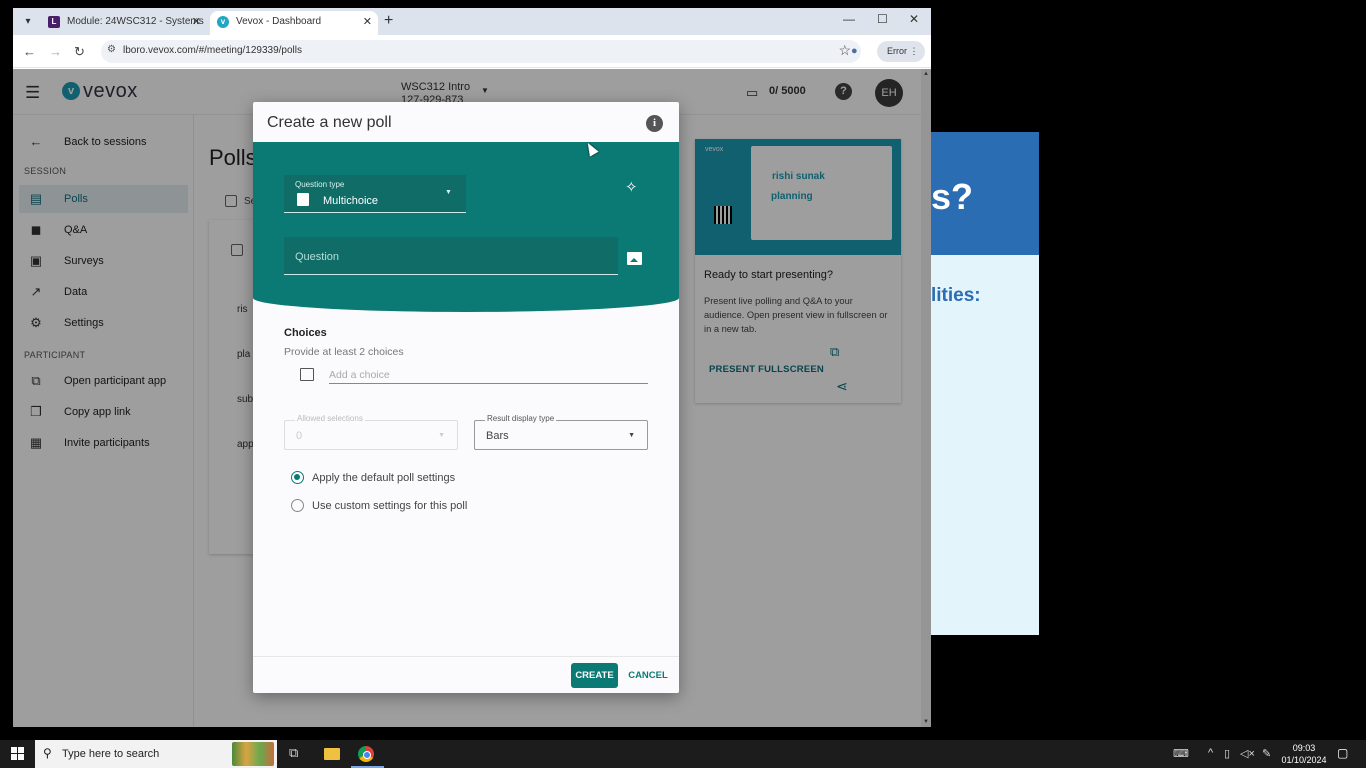 This screenshot has height=768, width=1366. I want to click on bookmark-star-icon: ☆, so click(844, 50).